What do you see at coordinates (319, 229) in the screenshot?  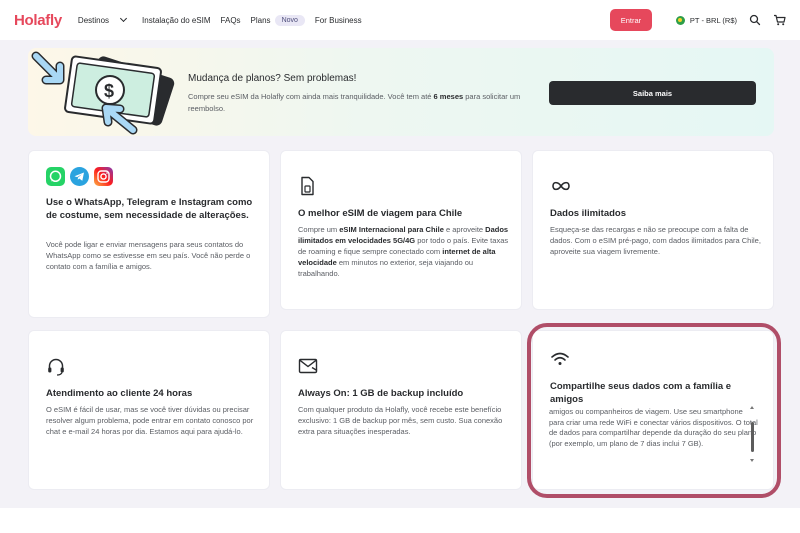 I see `best-text-1: Compre um` at bounding box center [319, 229].